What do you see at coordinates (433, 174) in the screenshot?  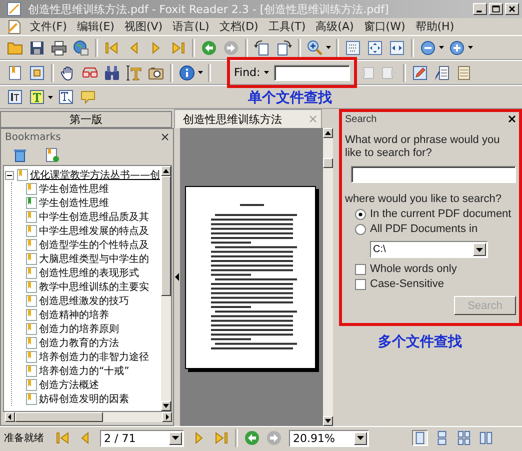 I see `search-field` at bounding box center [433, 174].